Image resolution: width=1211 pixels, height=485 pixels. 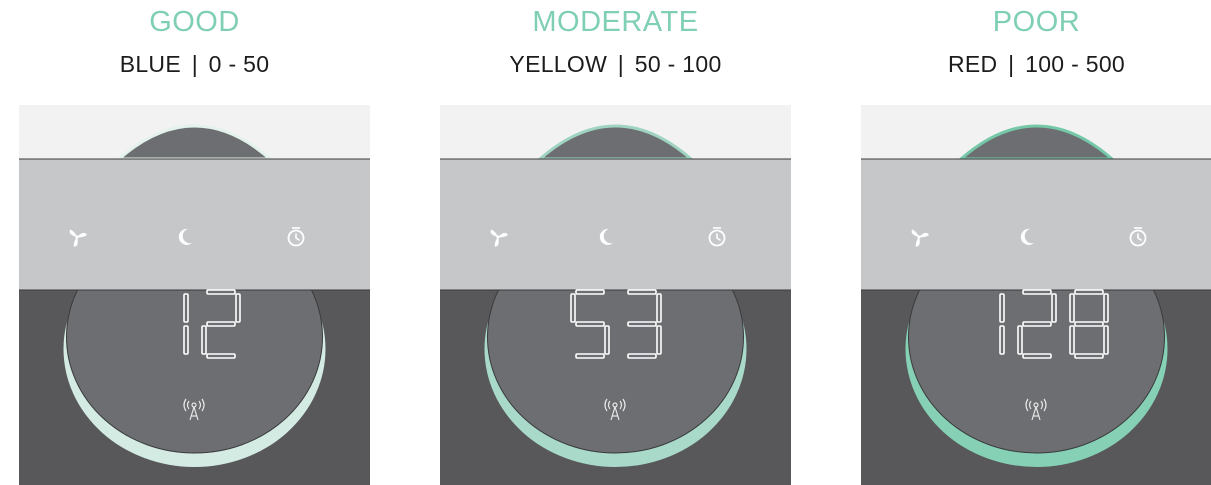 I want to click on level-range: YELLOW | 50 - 100, so click(x=615, y=64).